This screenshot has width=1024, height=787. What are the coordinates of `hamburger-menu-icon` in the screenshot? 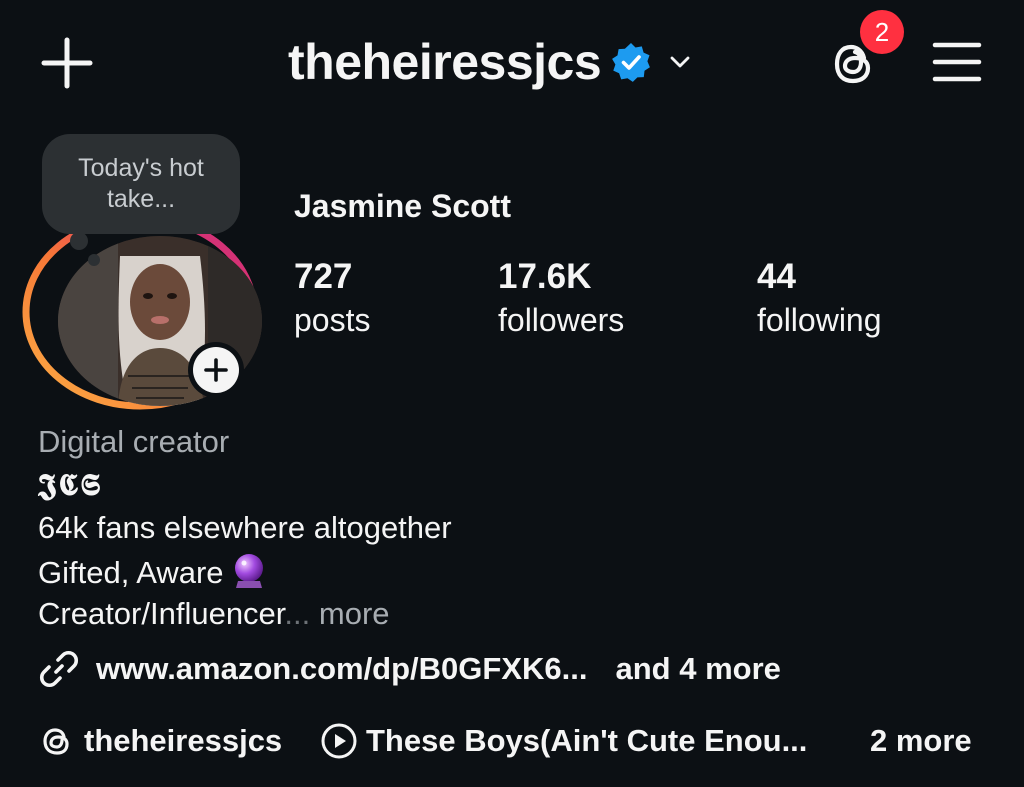 It's located at (957, 62).